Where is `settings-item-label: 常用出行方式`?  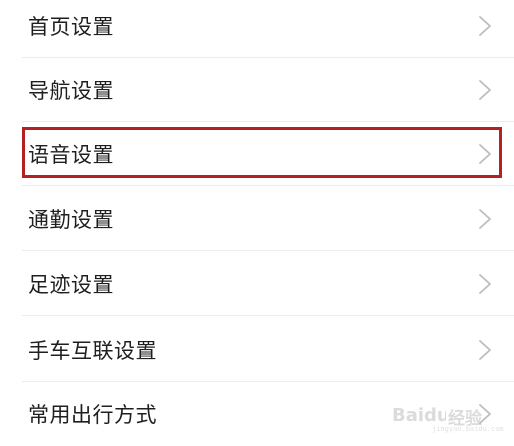
settings-item-label: 常用出行方式 is located at coordinates (92, 415).